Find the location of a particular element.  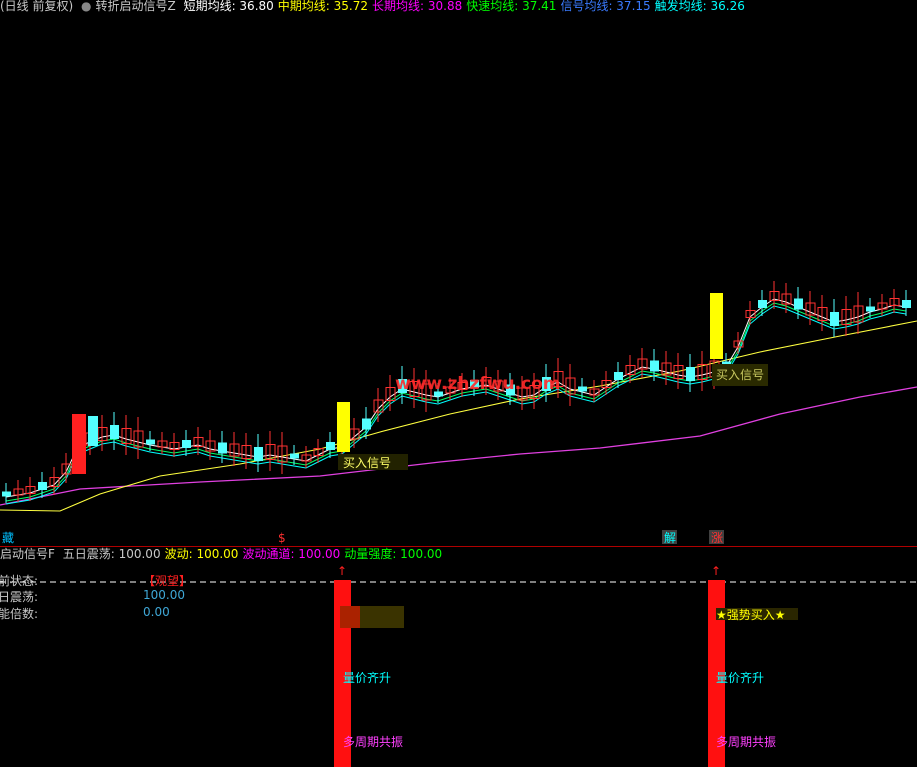

header-item-1: 中期均线: 35.72 is located at coordinates (322, 6).